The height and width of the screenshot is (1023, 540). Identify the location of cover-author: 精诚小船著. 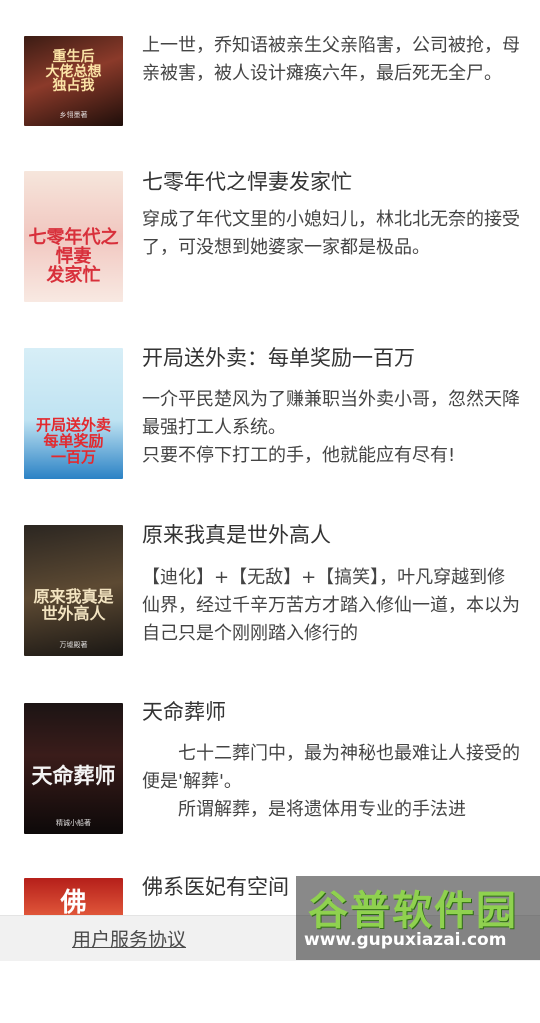
(73, 823).